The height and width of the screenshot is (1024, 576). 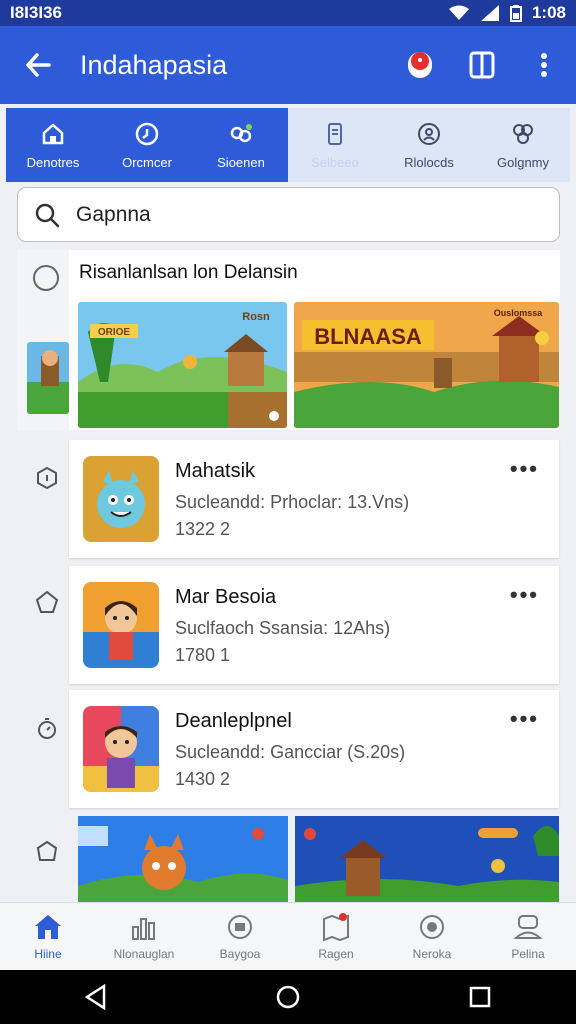 What do you see at coordinates (429, 162) in the screenshot?
I see `tab-label: Rlolocds` at bounding box center [429, 162].